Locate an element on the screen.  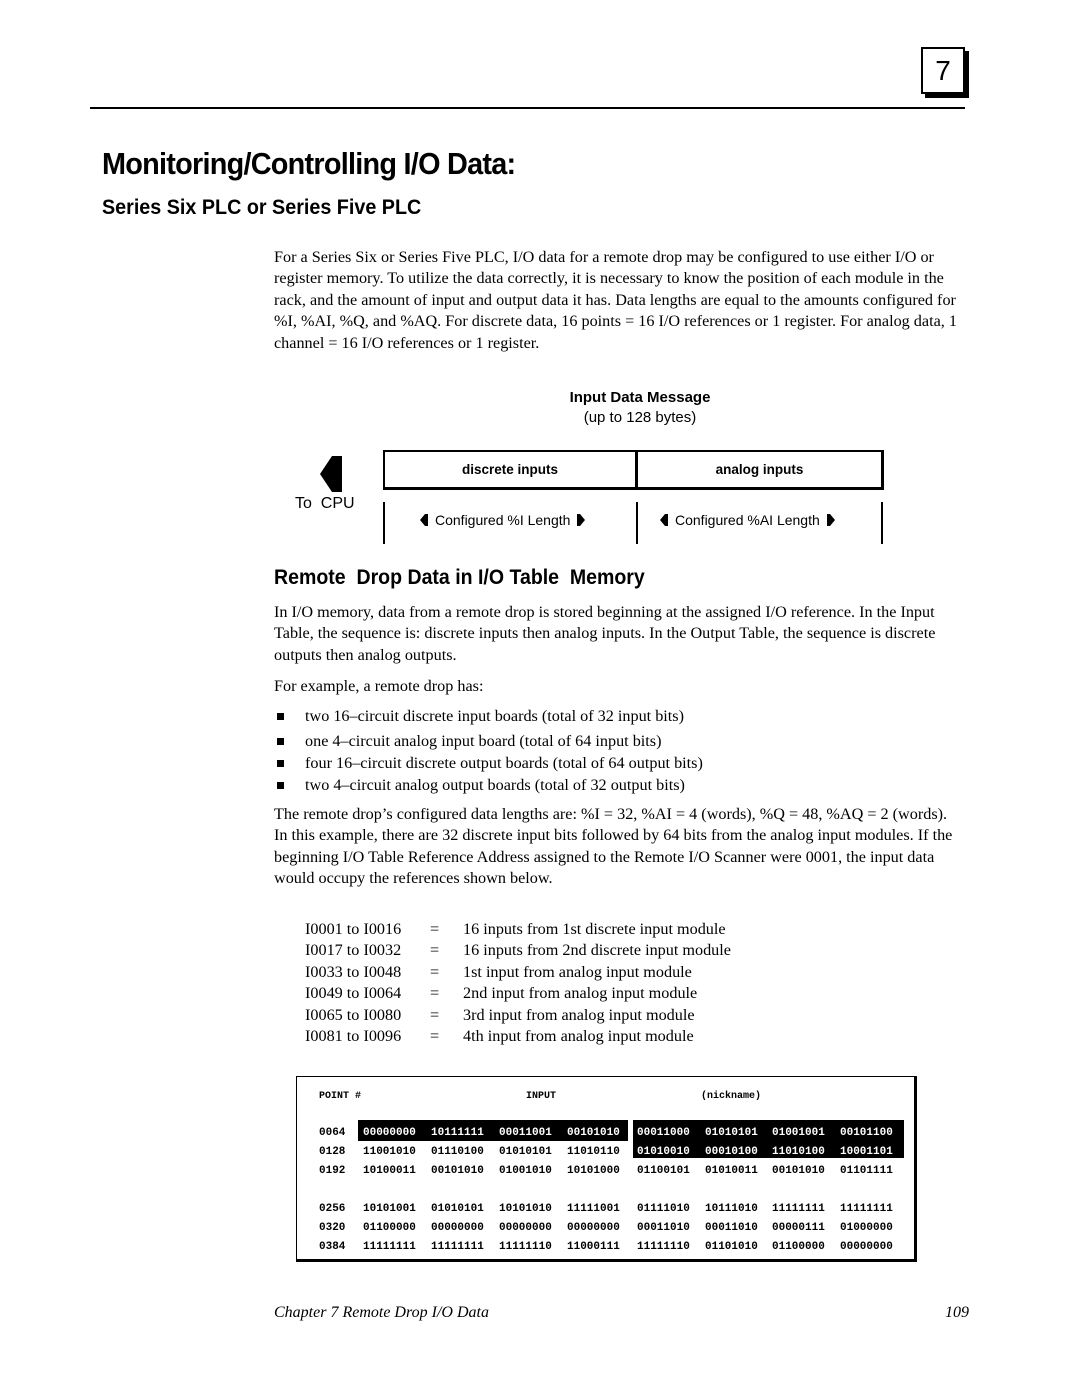
point-number: 0192 is located at coordinates (332, 1171).